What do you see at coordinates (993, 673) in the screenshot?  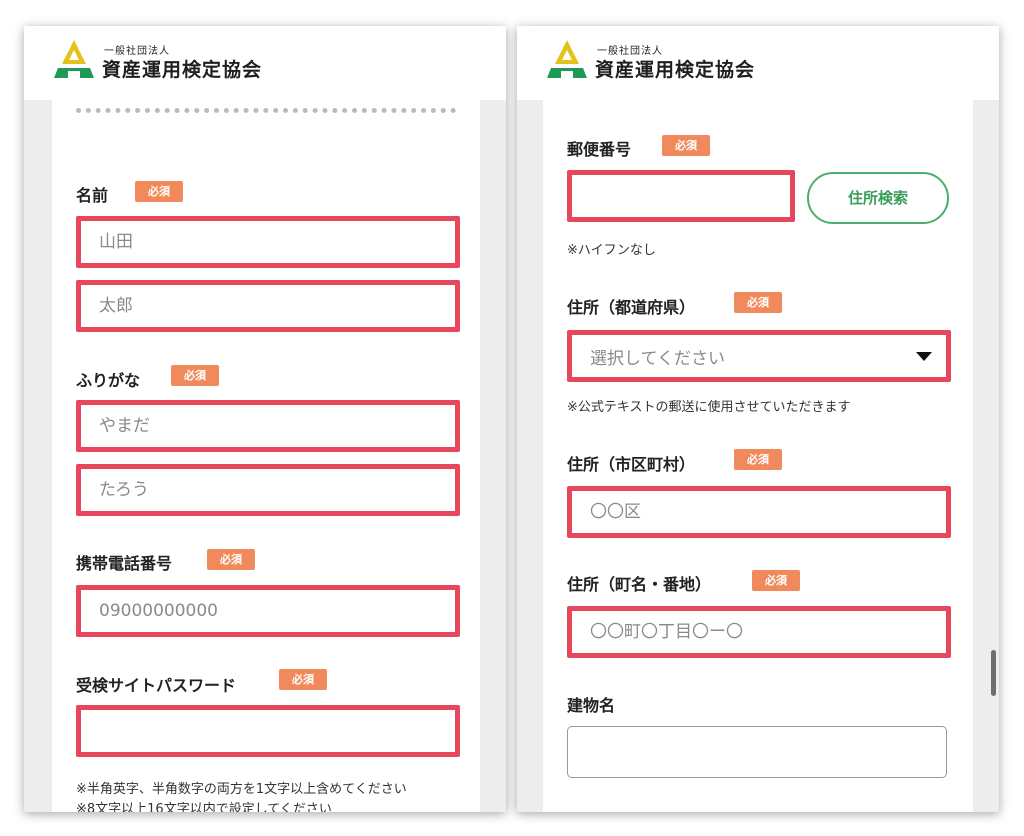 I see `scrollbar-thumb` at bounding box center [993, 673].